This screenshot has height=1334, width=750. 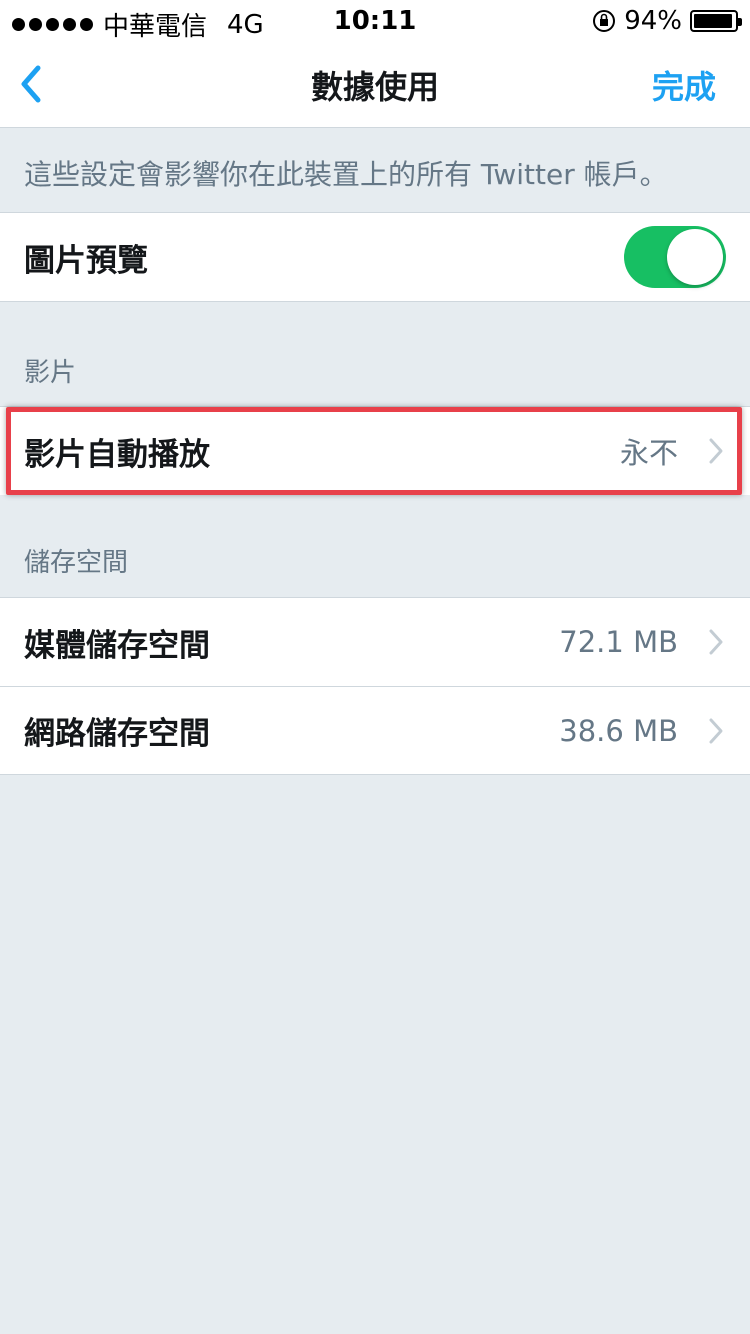 I want to click on image-preview-toggle, so click(x=675, y=257).